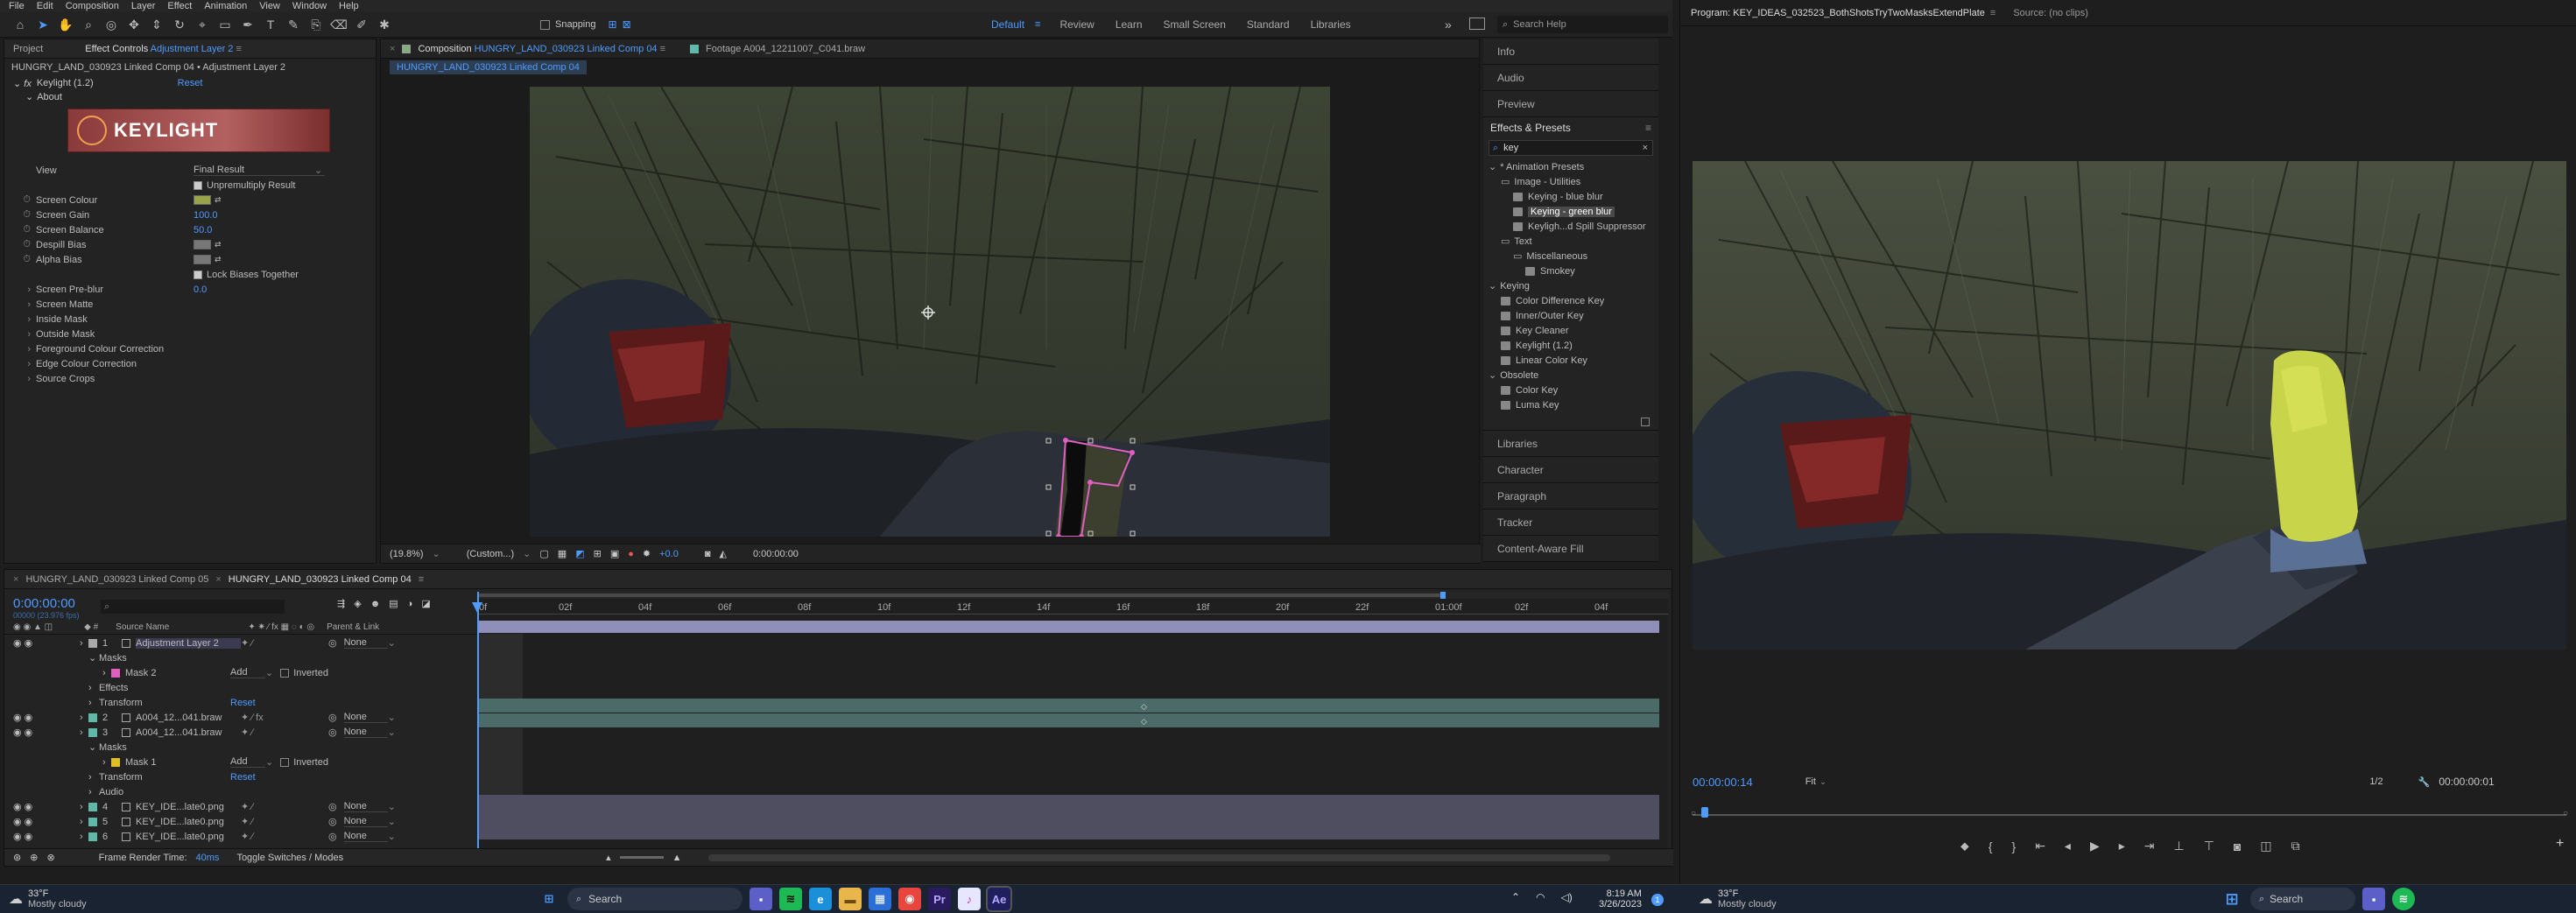  Describe the element at coordinates (93, 658) in the screenshot. I see `expand-chevron-icon: ⌄` at that location.